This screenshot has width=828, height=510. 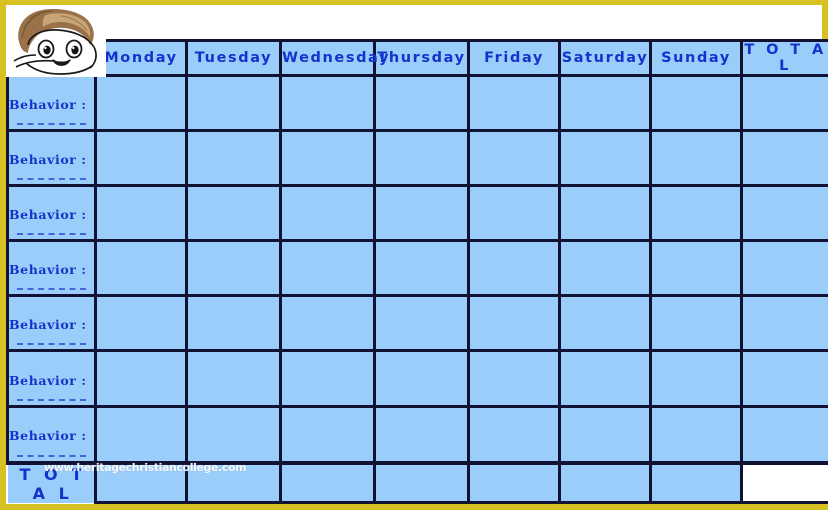 What do you see at coordinates (784, 268) in the screenshot?
I see `cell-4-total` at bounding box center [784, 268].